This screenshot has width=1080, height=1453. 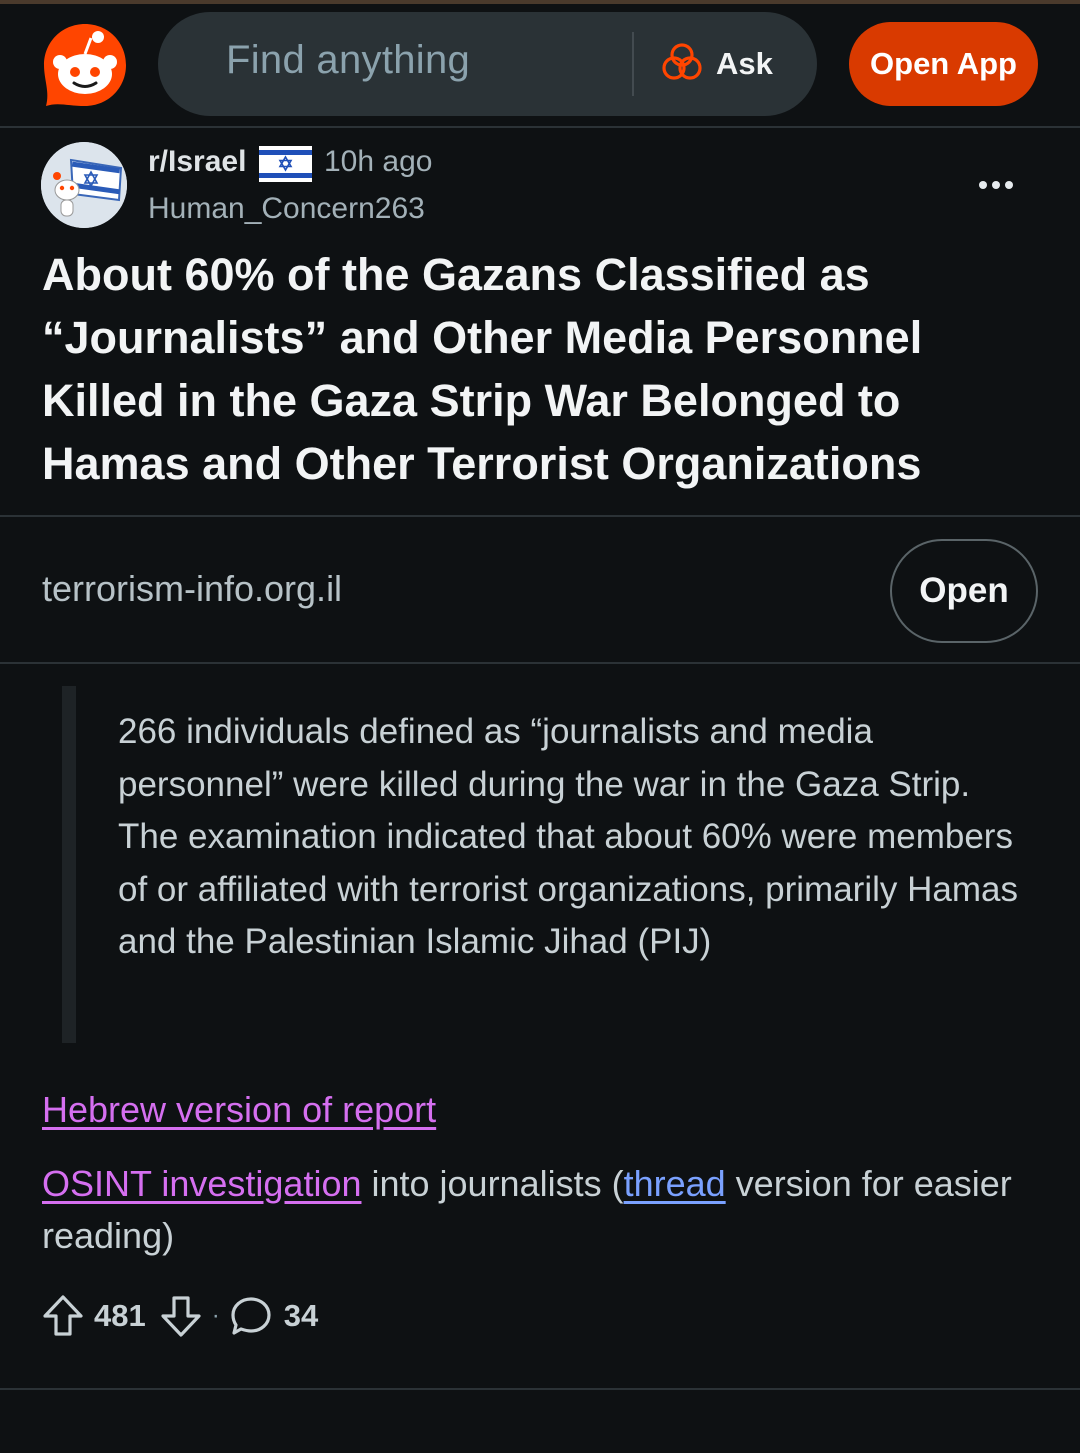 I want to click on search-bar: Ask, so click(x=487, y=64).